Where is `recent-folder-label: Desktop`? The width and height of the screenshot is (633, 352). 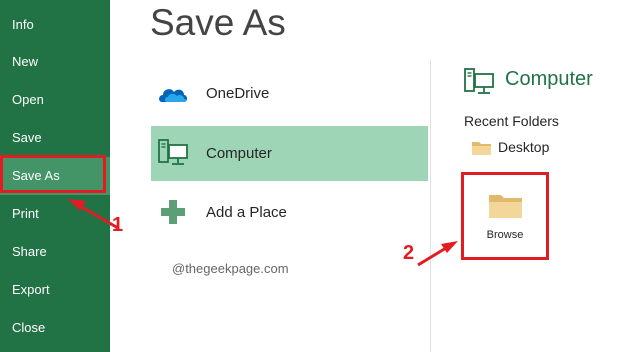
recent-folder-label: Desktop is located at coordinates (524, 147).